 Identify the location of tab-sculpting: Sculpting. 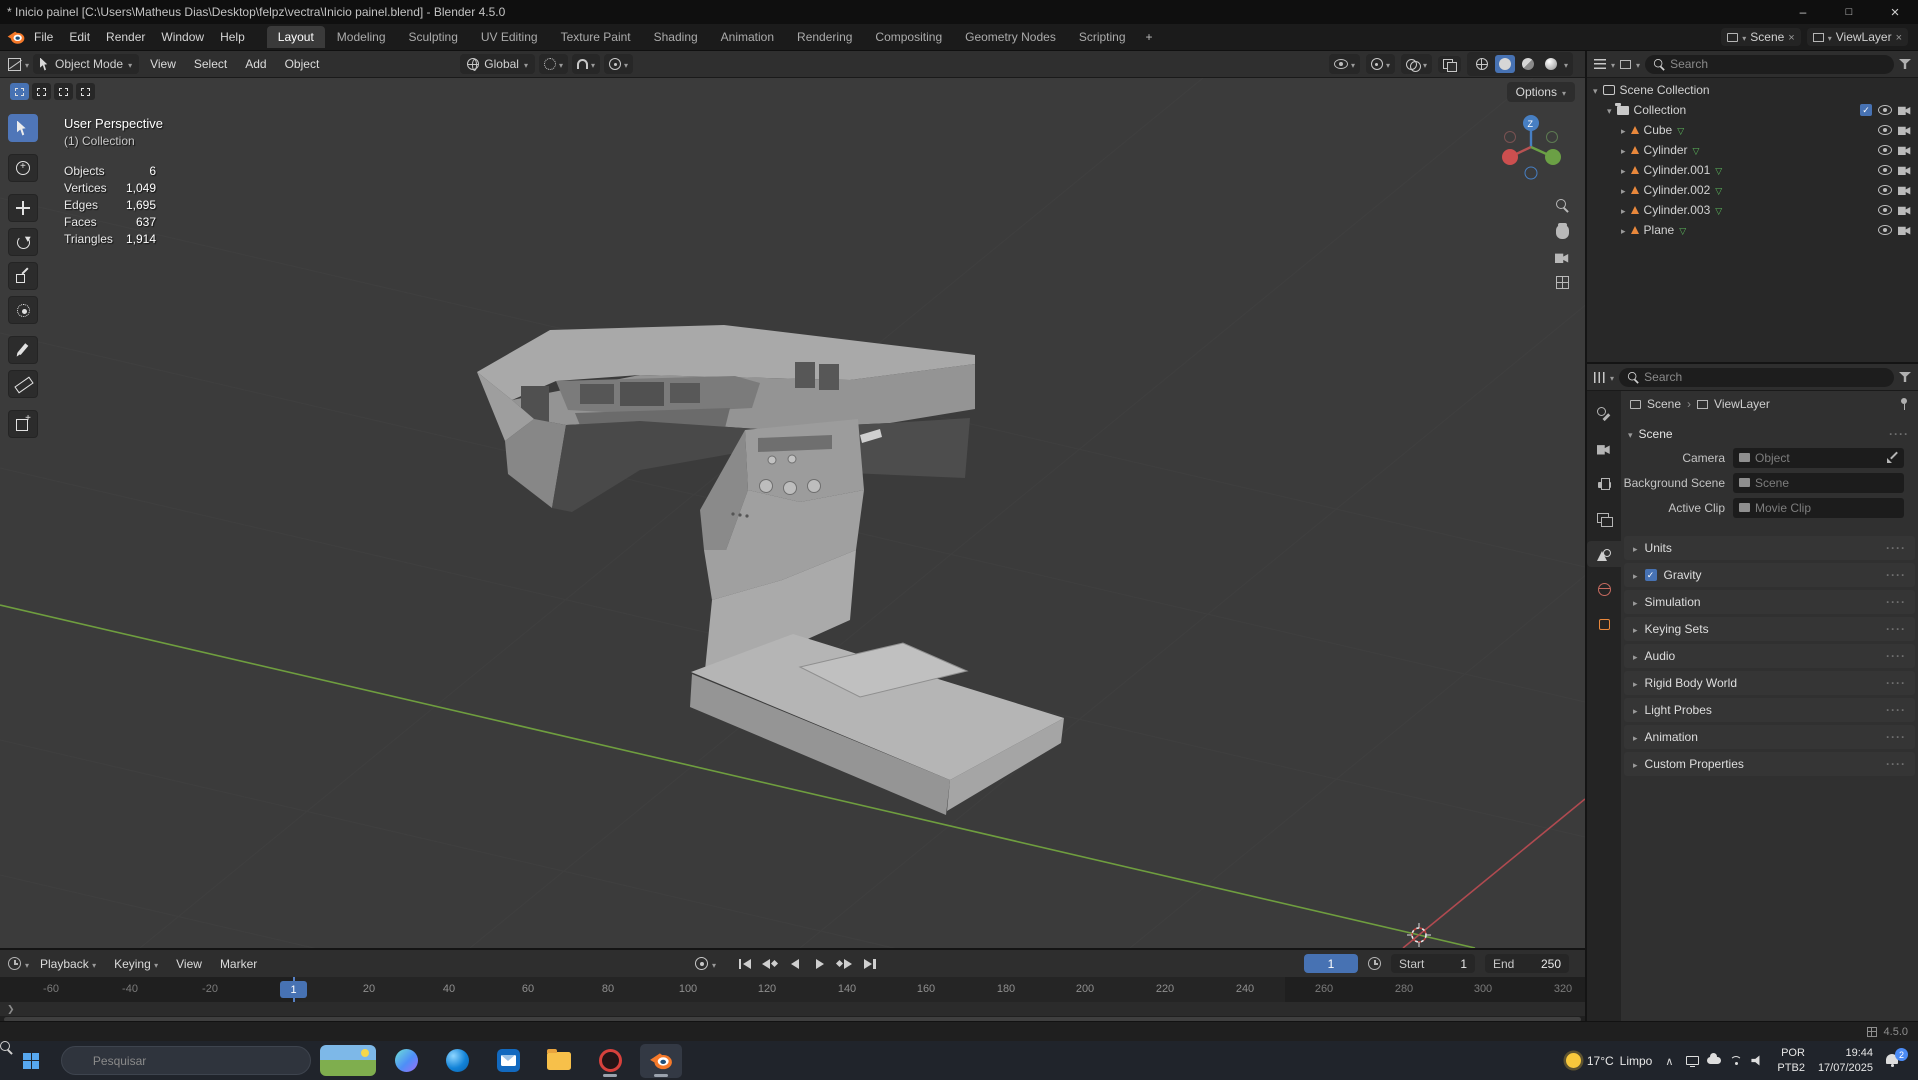
(433, 37).